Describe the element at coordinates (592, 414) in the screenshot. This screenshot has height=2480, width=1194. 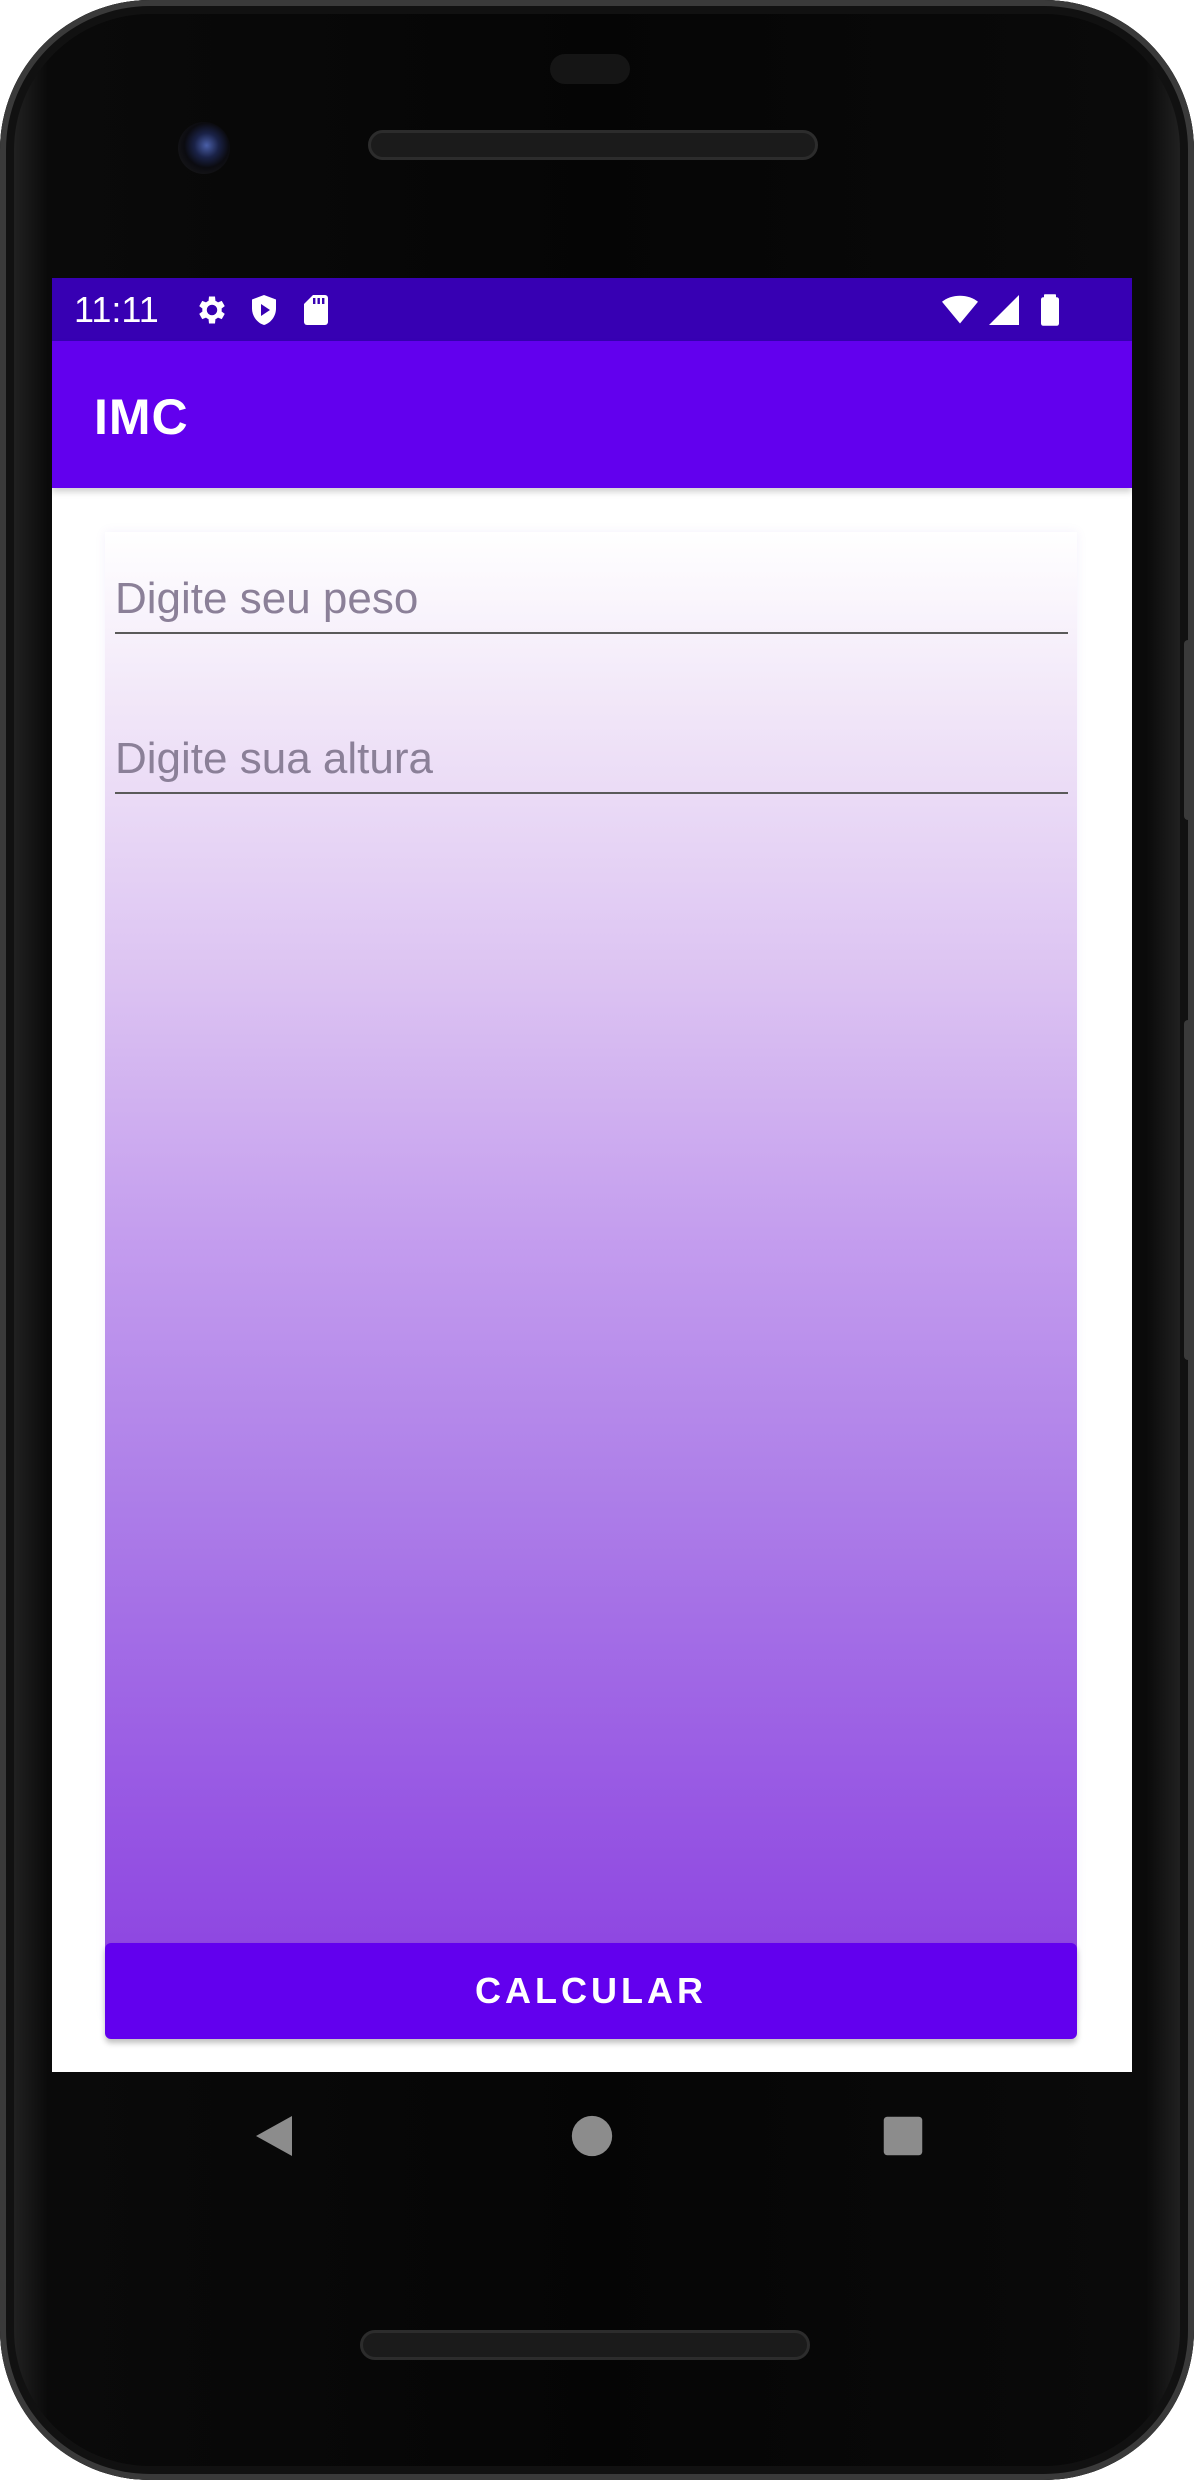
I see `app-bar: IMC` at that location.